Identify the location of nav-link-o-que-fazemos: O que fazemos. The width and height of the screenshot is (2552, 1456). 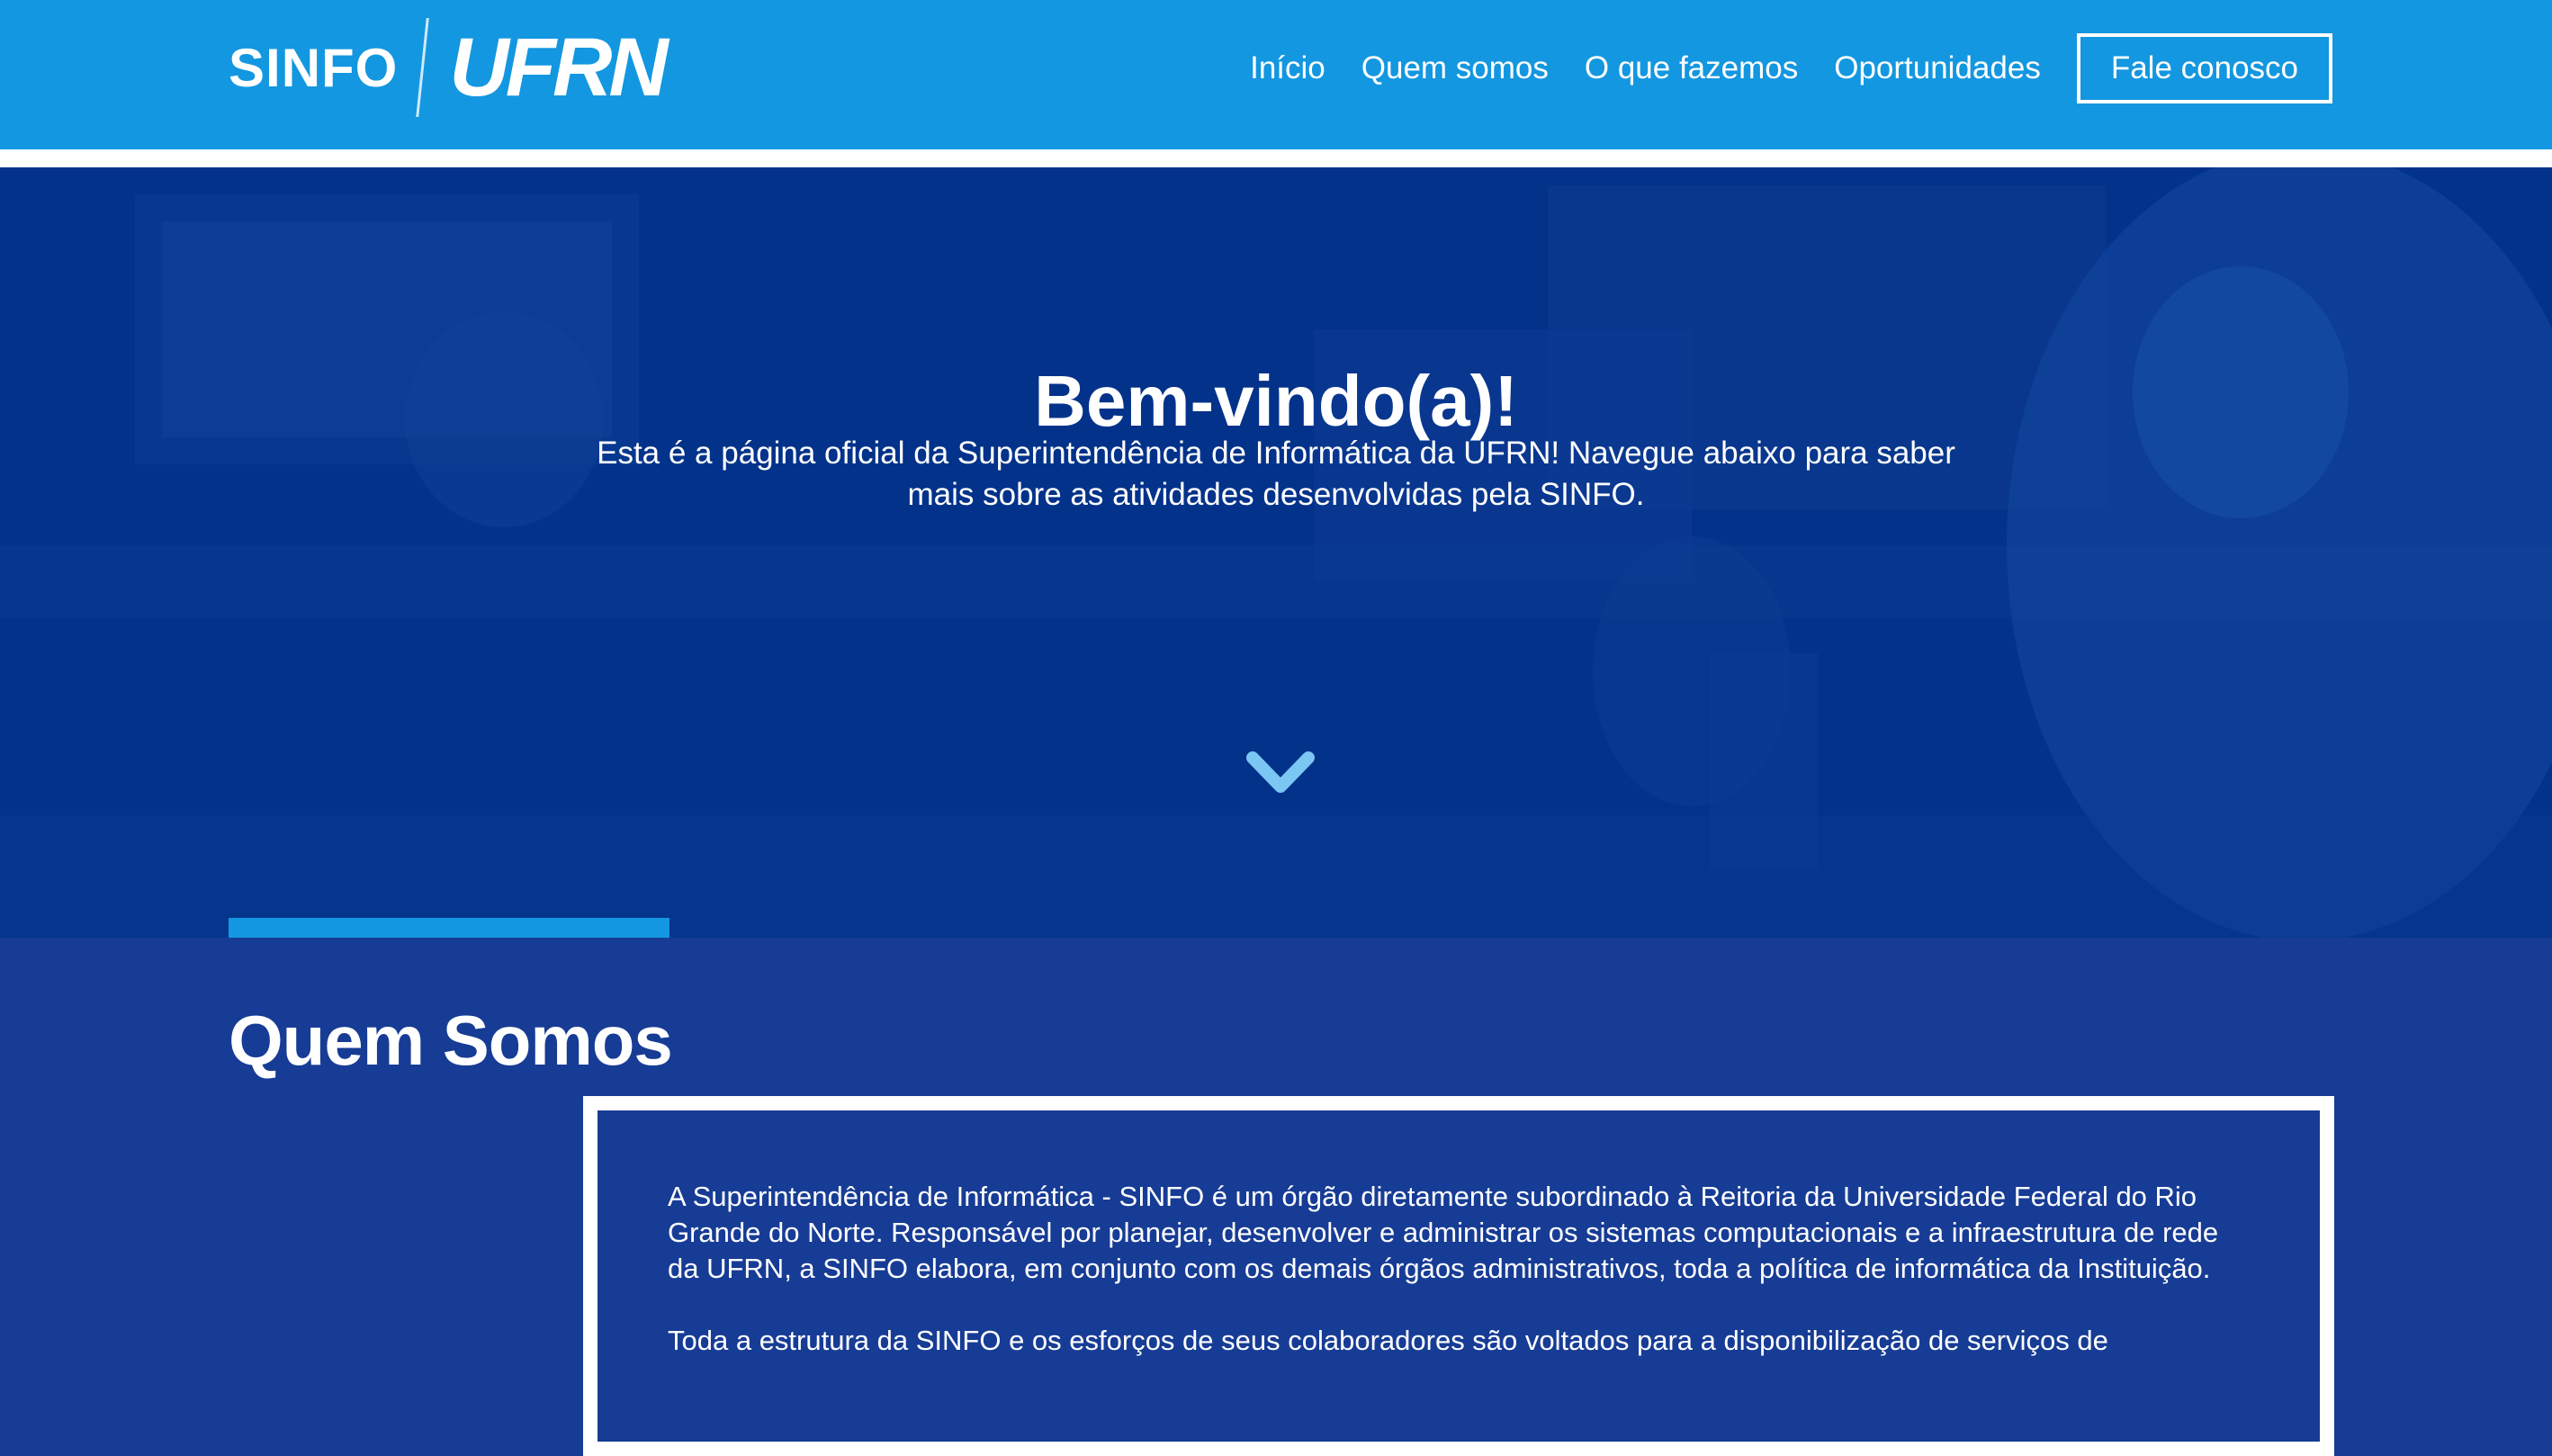
(1692, 68).